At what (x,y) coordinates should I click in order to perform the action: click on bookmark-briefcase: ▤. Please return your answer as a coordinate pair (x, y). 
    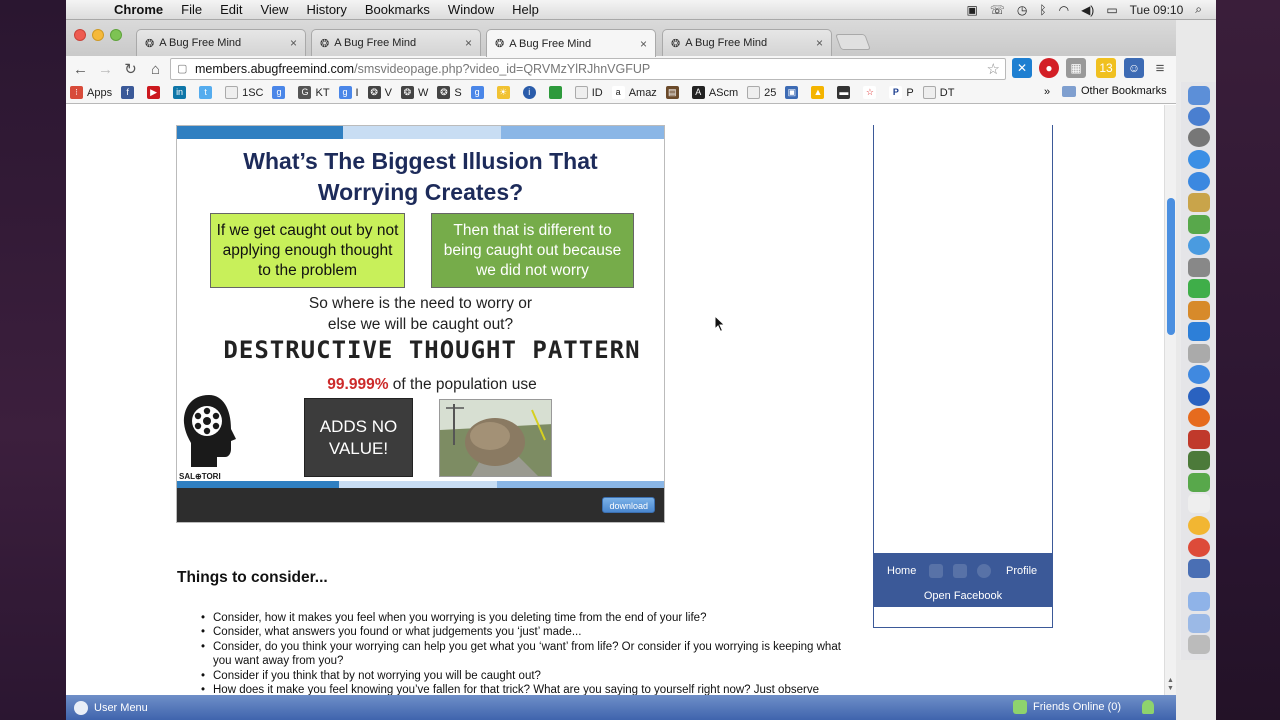
    Looking at the image, I should click on (674, 92).